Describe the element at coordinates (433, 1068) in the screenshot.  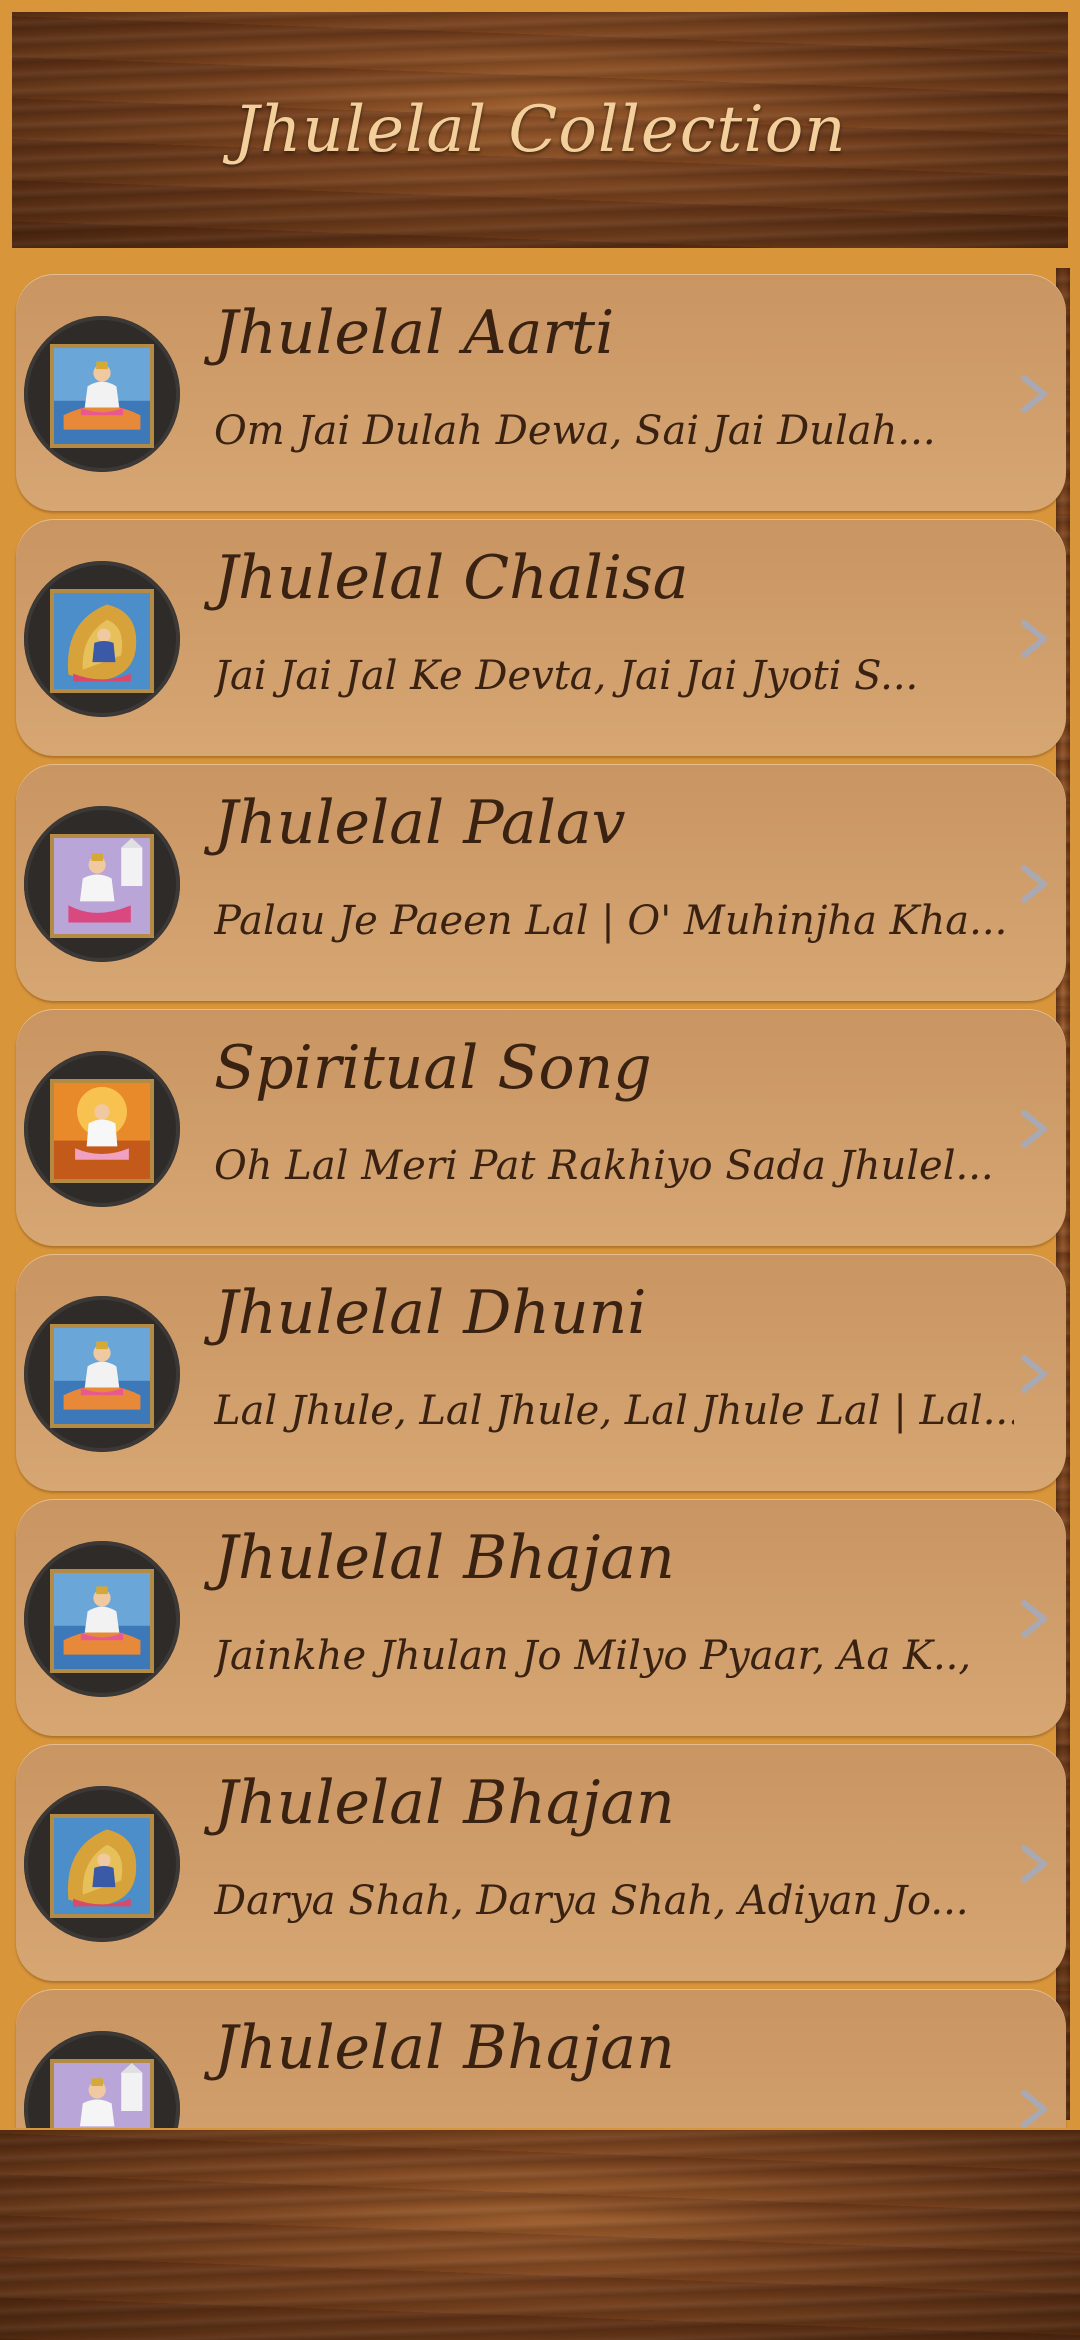
I see `item-title: Spiritual Song` at that location.